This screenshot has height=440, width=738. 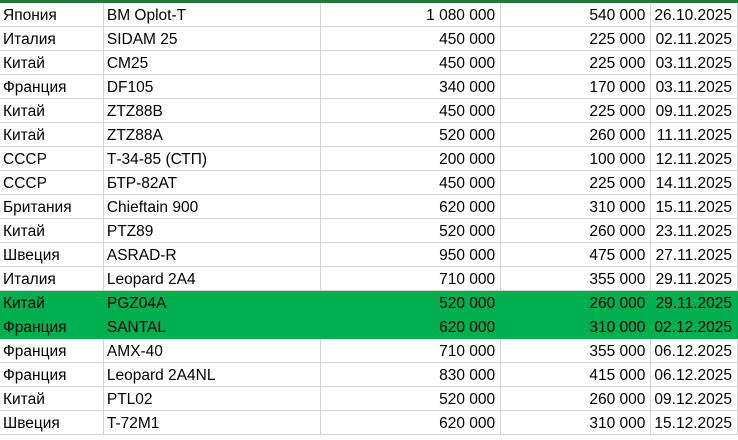 I want to click on cell-date: 09.12.2025, so click(x=694, y=398).